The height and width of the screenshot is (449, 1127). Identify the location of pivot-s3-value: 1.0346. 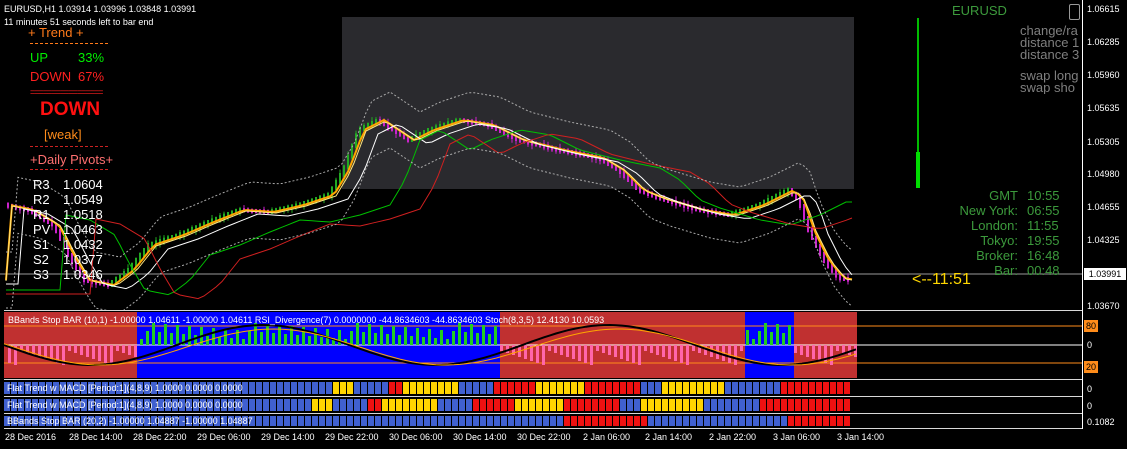
(83, 274).